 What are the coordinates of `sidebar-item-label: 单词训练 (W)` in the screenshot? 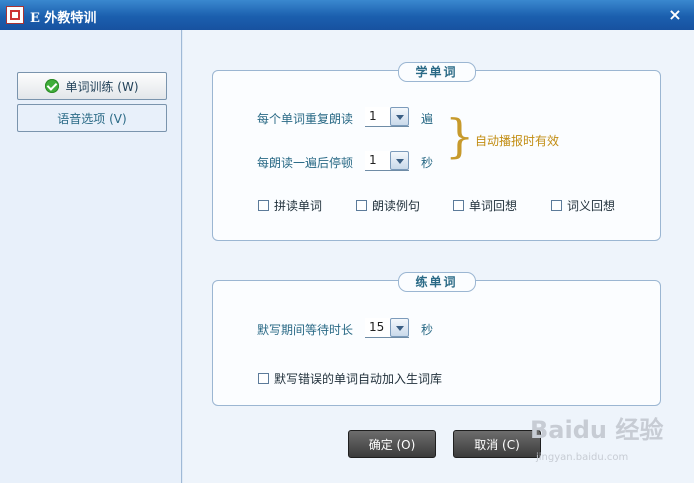 It's located at (102, 86).